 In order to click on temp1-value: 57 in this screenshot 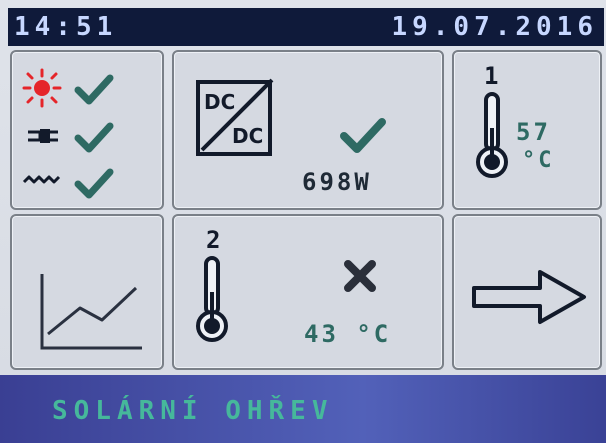, I will do `click(533, 132)`.